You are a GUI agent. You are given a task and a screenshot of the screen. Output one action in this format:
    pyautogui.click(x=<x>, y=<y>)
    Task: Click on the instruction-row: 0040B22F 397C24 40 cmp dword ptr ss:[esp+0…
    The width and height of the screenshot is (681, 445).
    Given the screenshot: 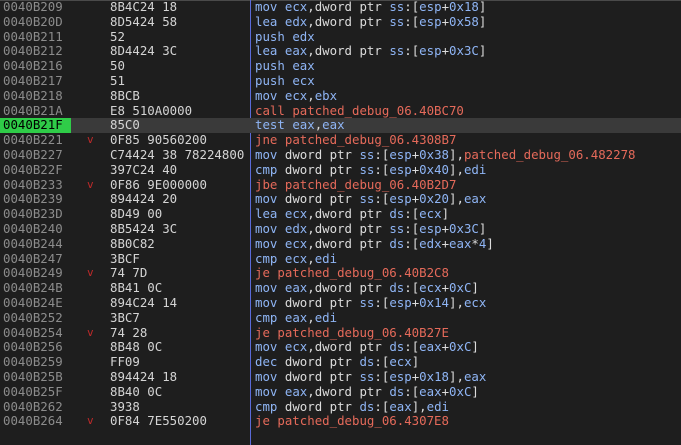 What is the action you would take?
    pyautogui.click(x=340, y=169)
    